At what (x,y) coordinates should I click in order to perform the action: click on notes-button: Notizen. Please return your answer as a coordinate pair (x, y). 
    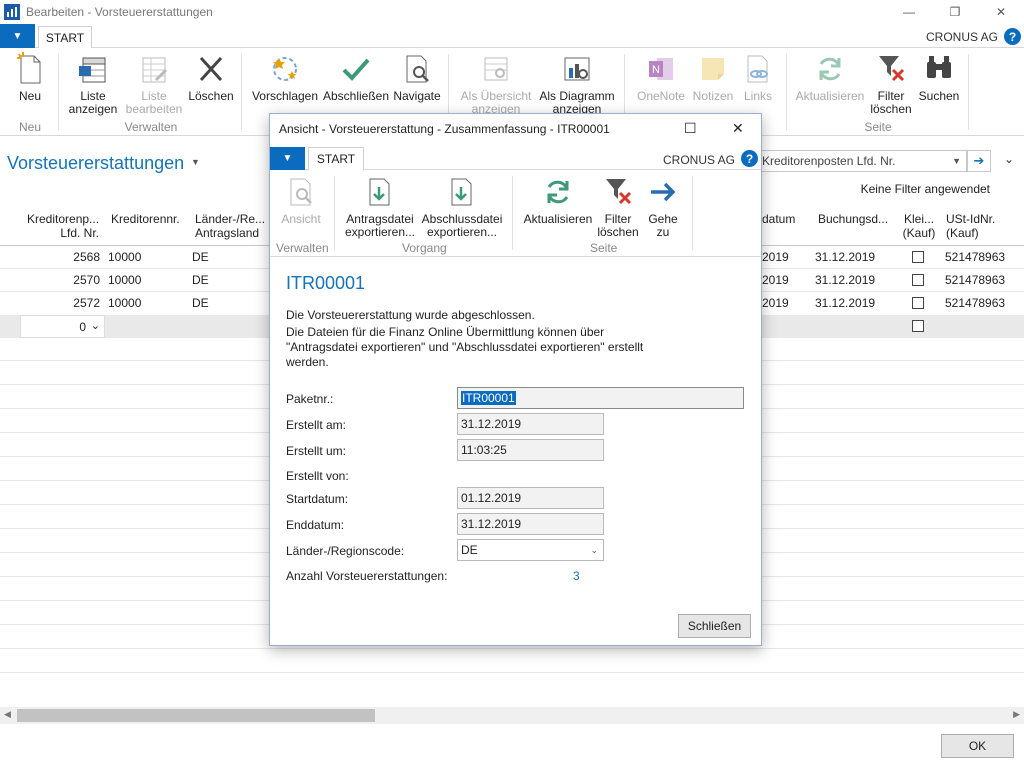
    Looking at the image, I should click on (713, 77).